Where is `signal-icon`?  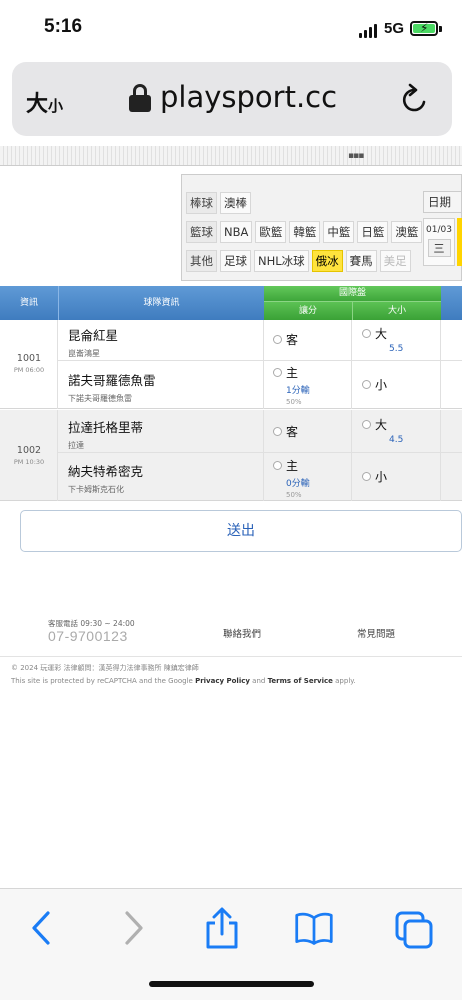
signal-icon is located at coordinates (368, 31).